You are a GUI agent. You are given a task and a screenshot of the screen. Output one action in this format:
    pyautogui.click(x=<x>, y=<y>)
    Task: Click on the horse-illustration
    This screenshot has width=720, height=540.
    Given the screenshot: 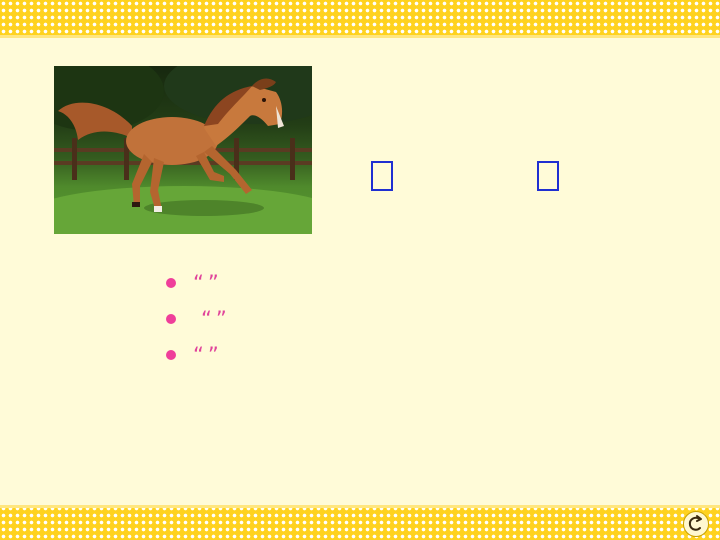 What is the action you would take?
    pyautogui.click(x=183, y=150)
    